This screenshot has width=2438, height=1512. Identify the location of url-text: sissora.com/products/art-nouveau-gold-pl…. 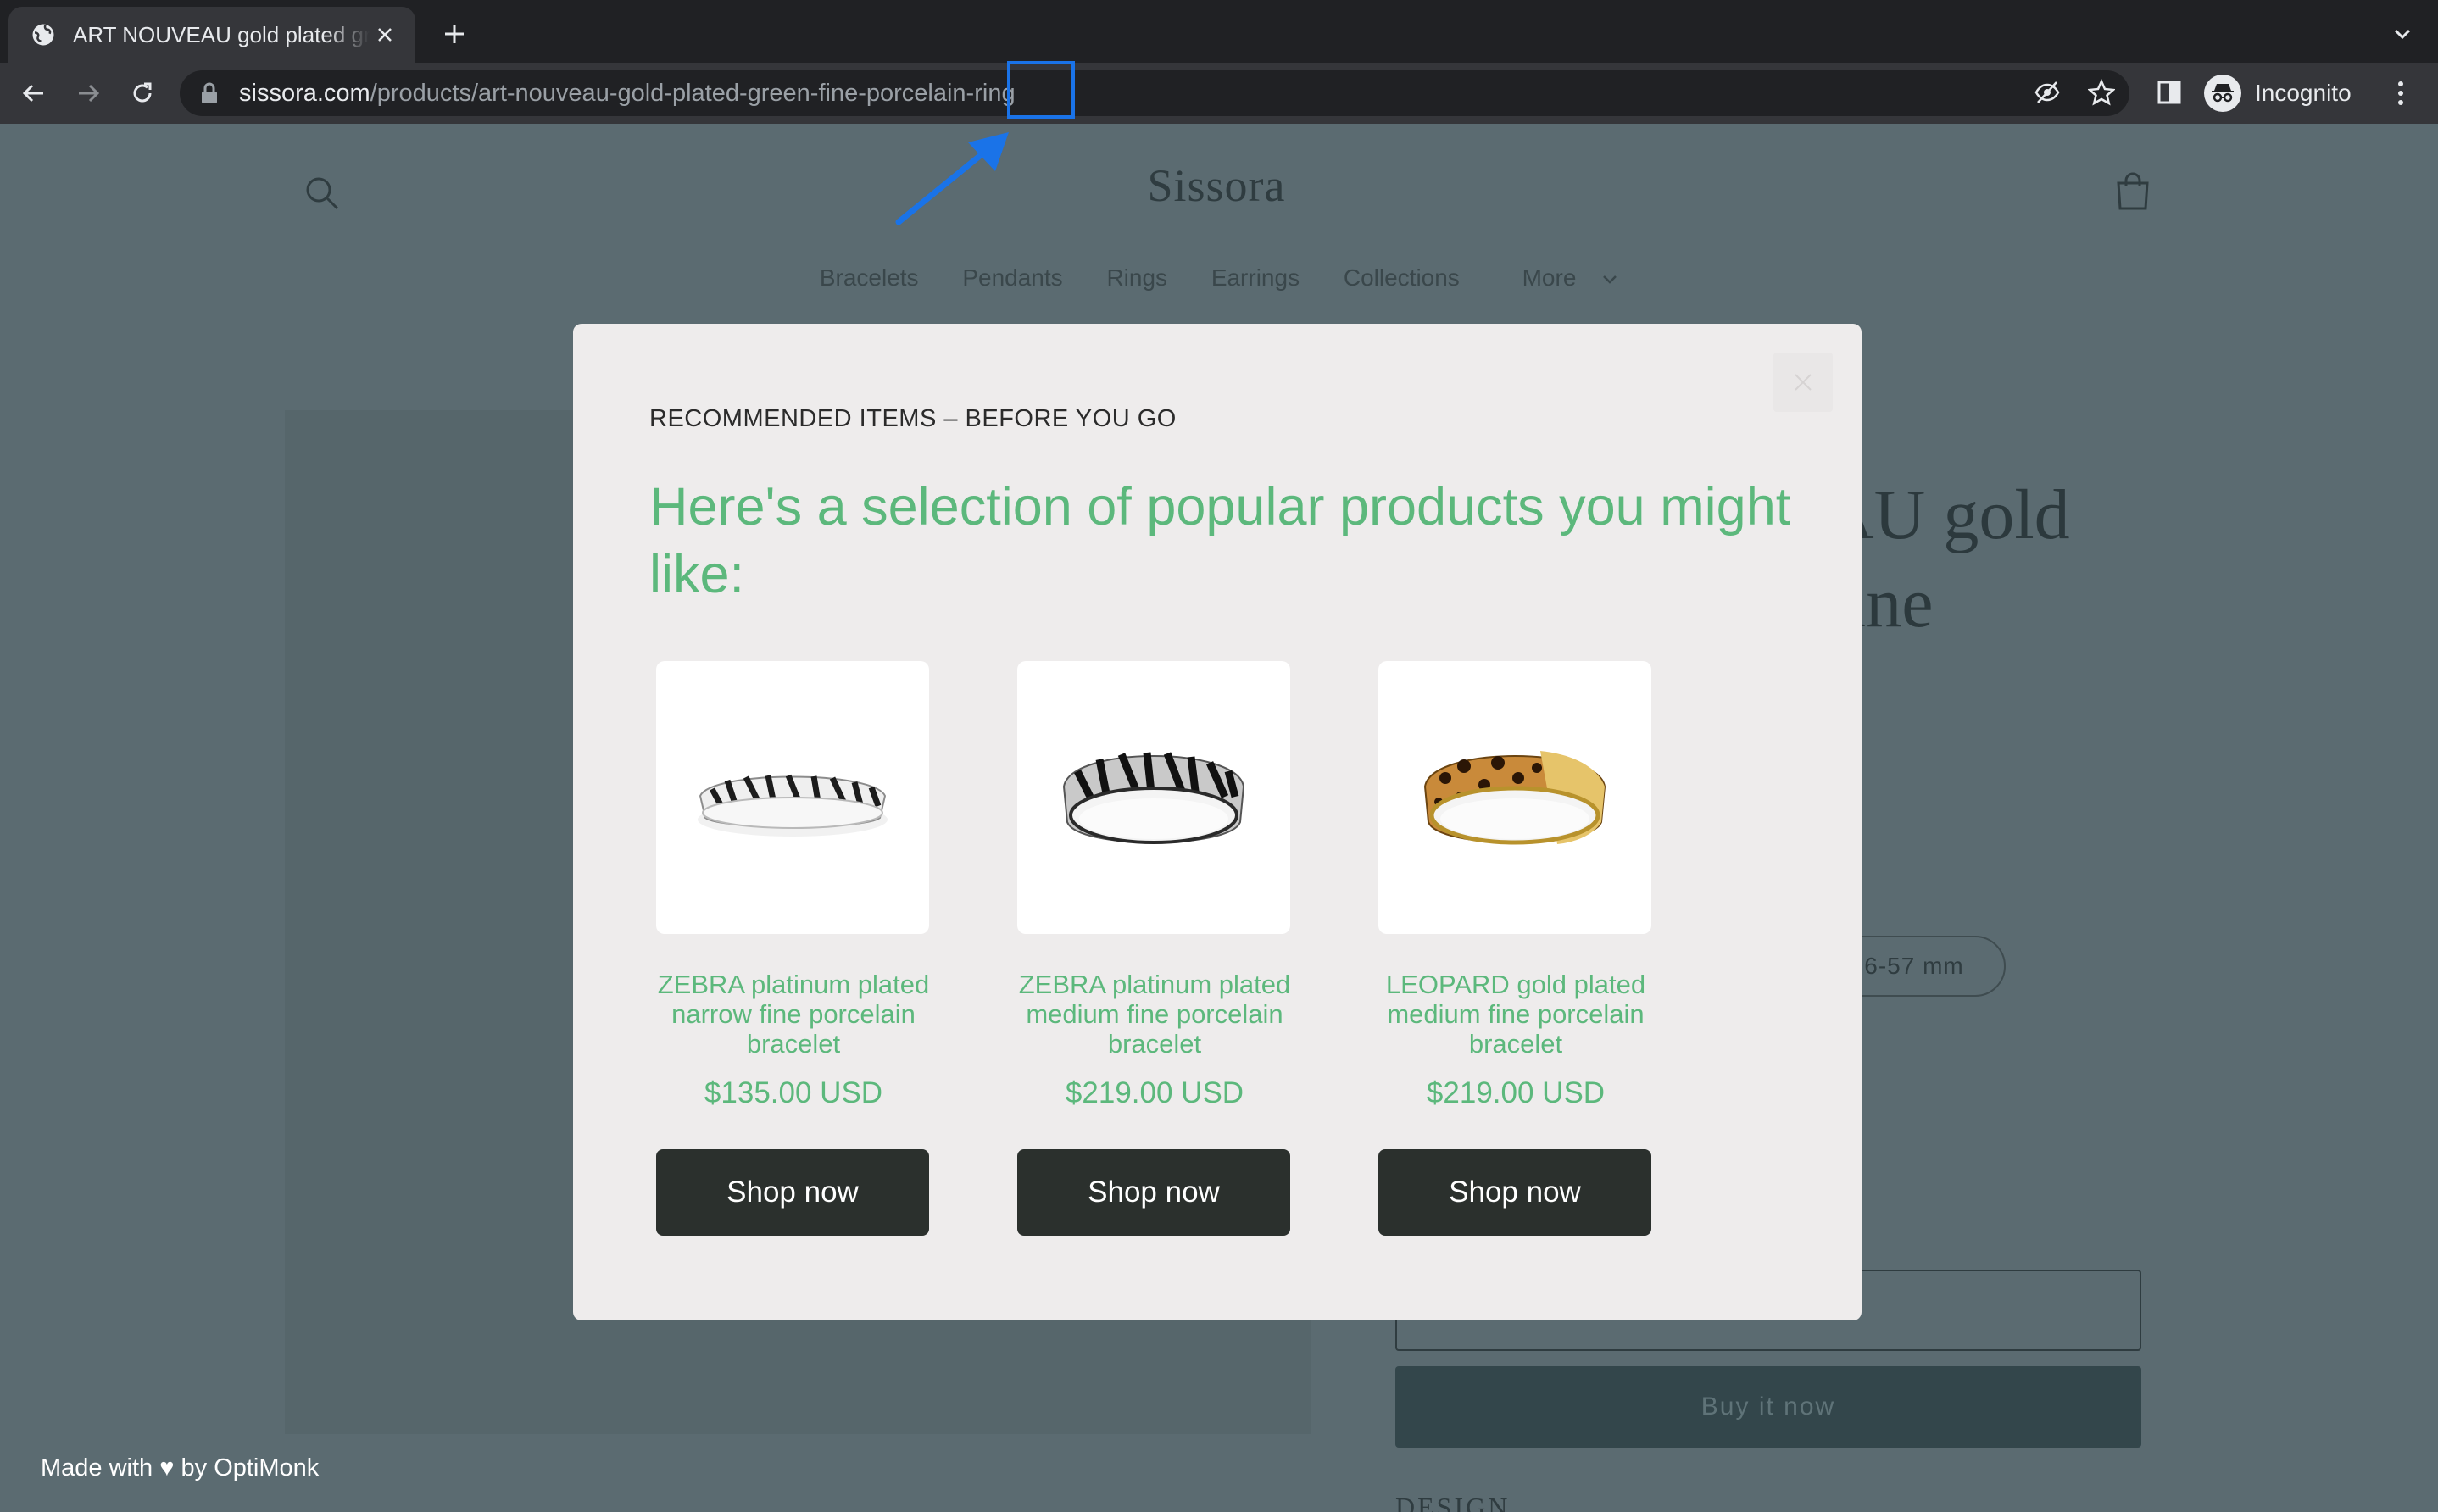
(627, 94).